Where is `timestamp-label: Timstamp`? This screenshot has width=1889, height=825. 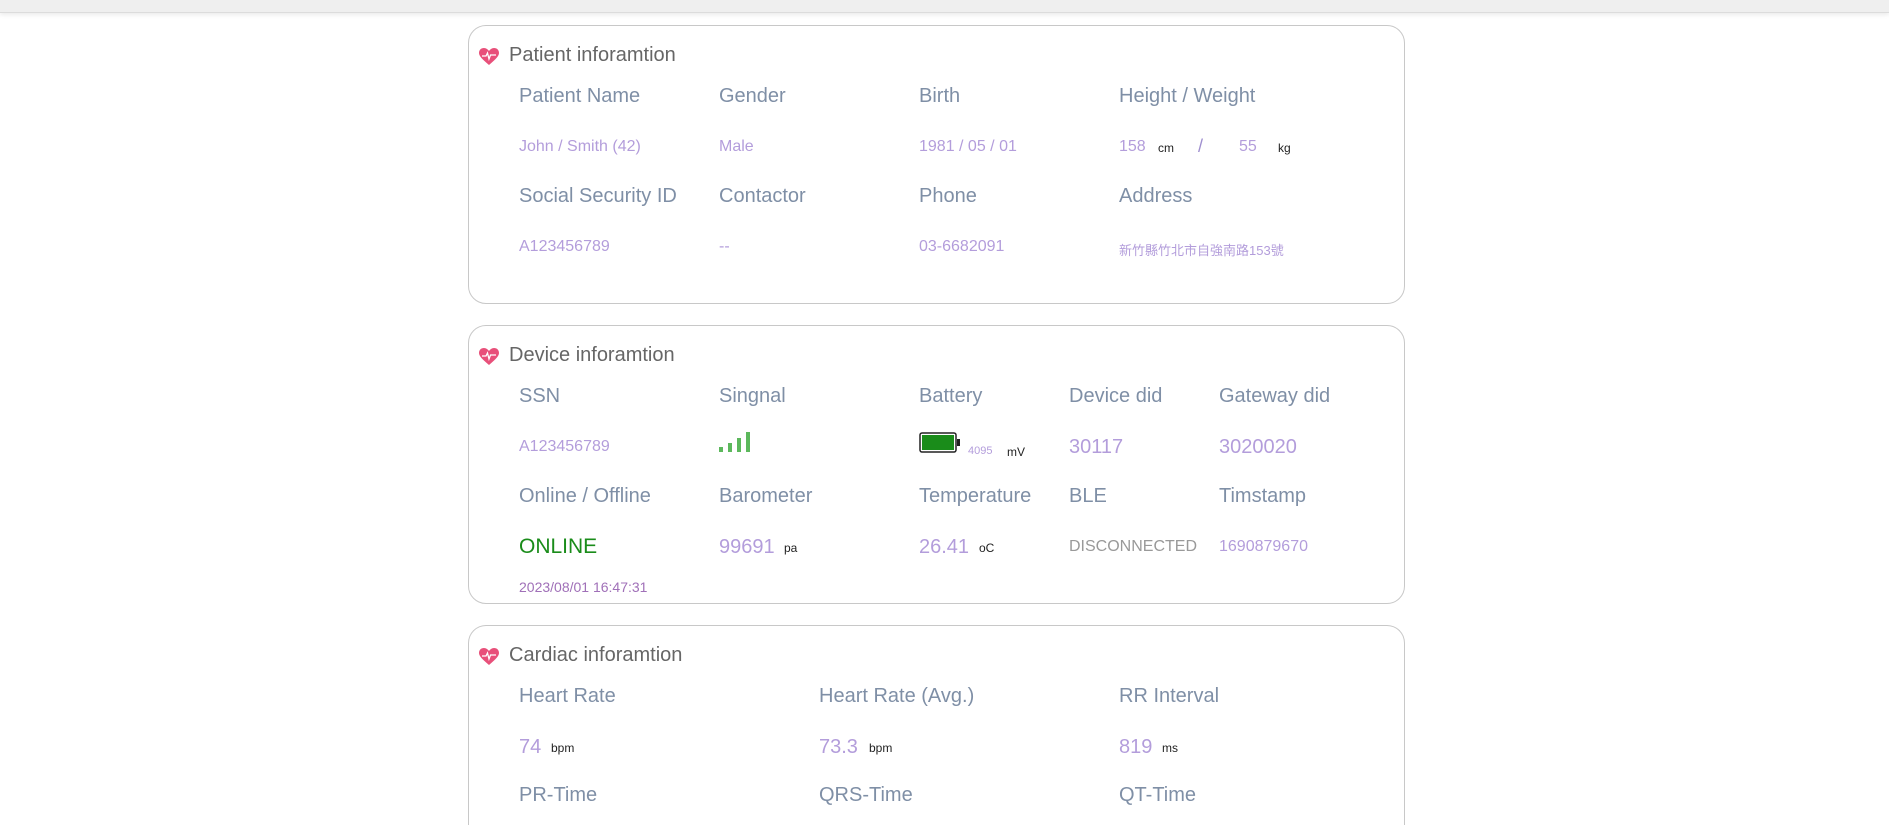
timestamp-label: Timstamp is located at coordinates (1263, 496).